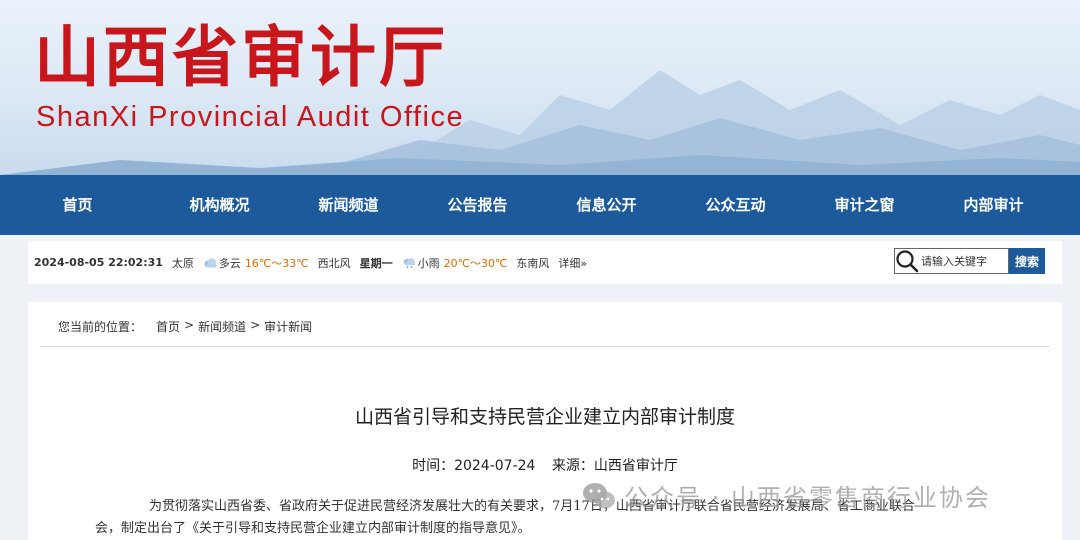  I want to click on nav-item-disclosure: 信息公开, so click(606, 205).